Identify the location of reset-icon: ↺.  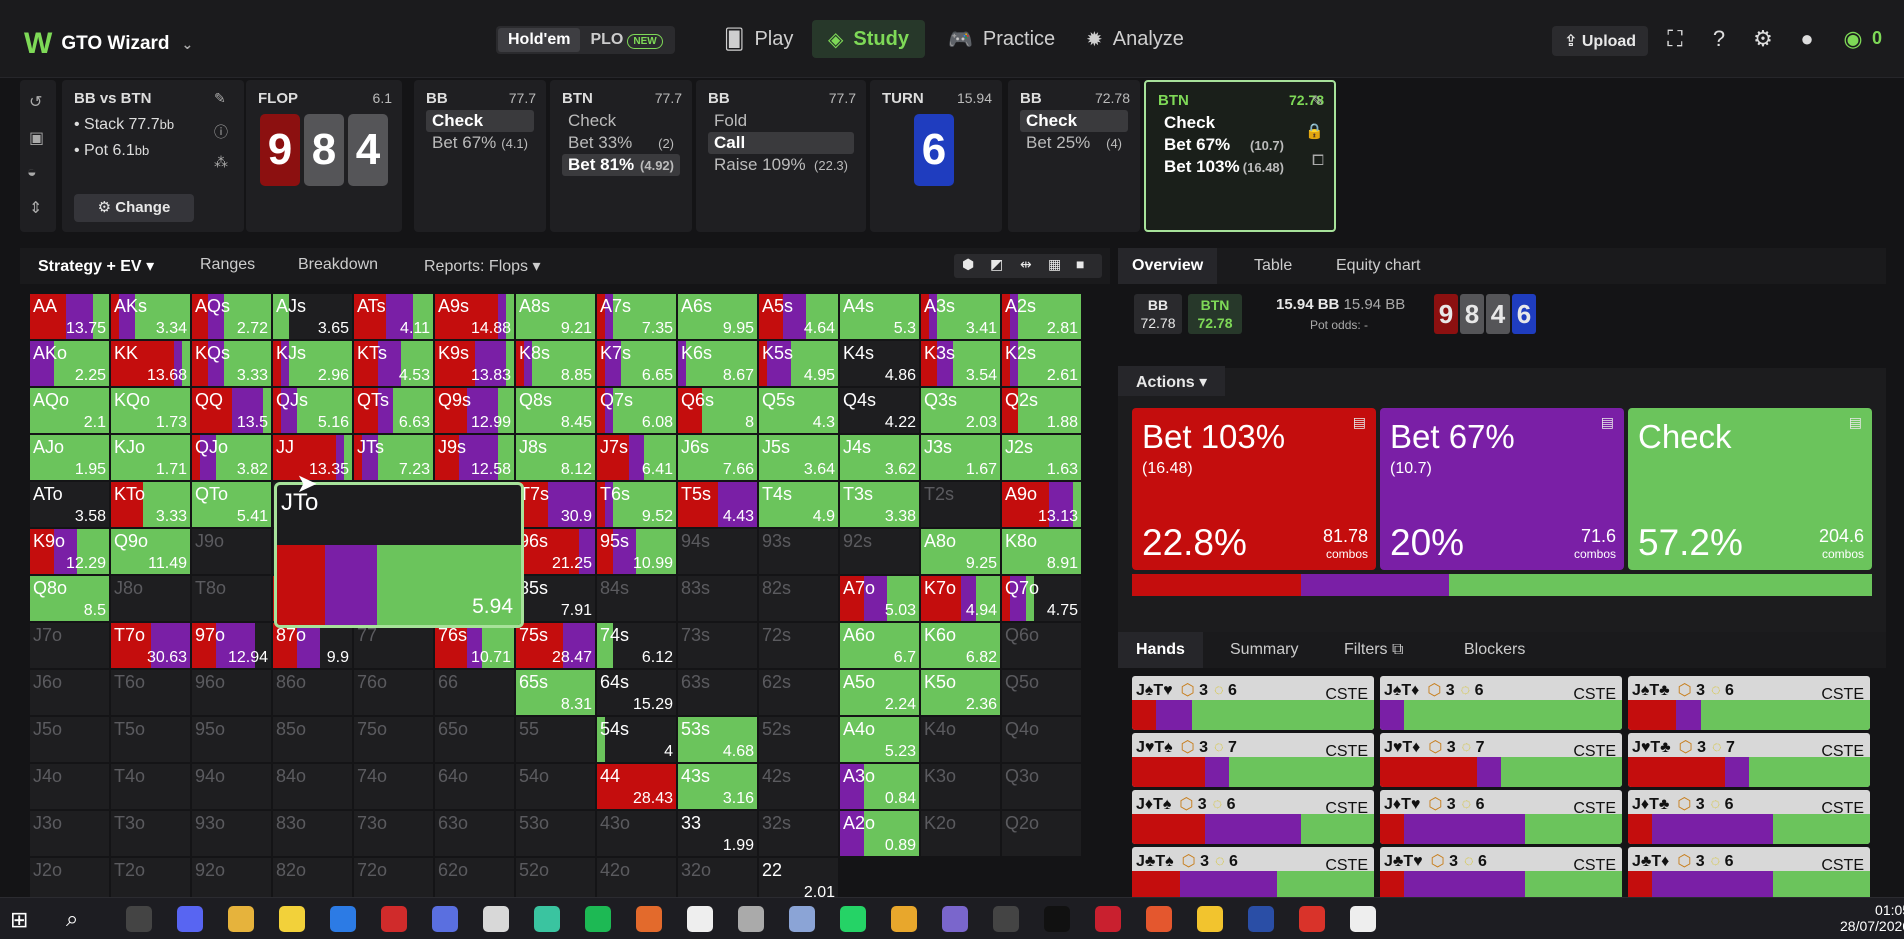
(35, 102).